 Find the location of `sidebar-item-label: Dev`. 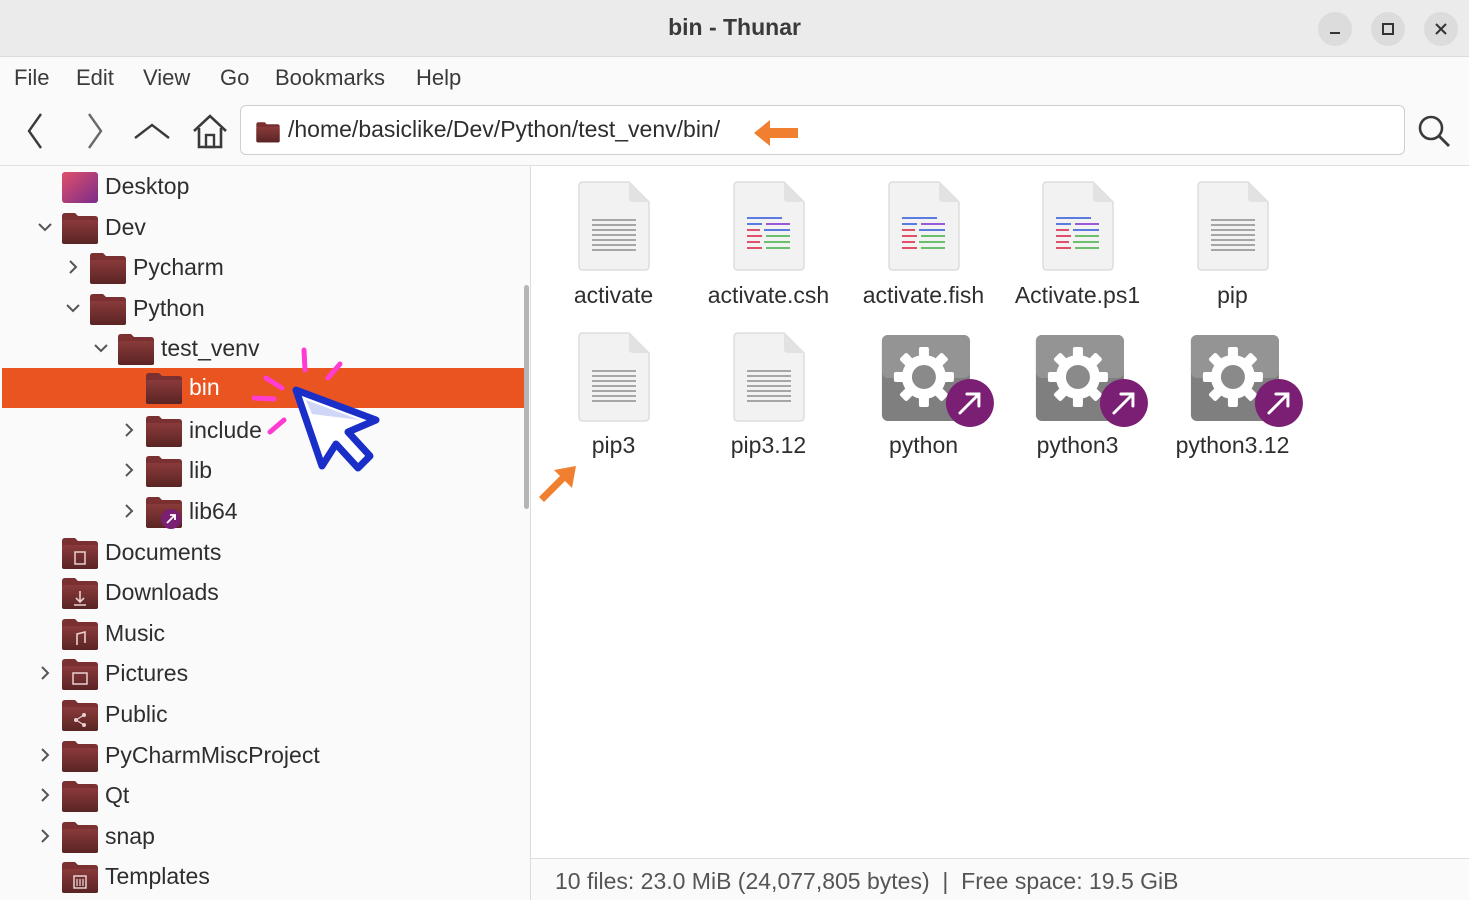

sidebar-item-label: Dev is located at coordinates (125, 227).